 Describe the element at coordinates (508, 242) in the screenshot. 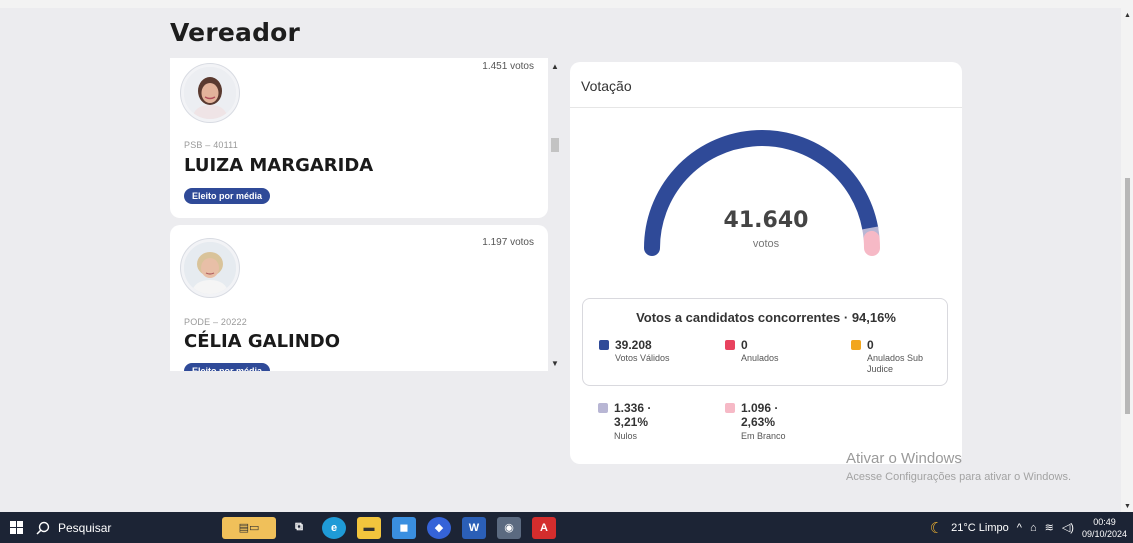

I see `candidate-votes: 1.197 votos` at that location.